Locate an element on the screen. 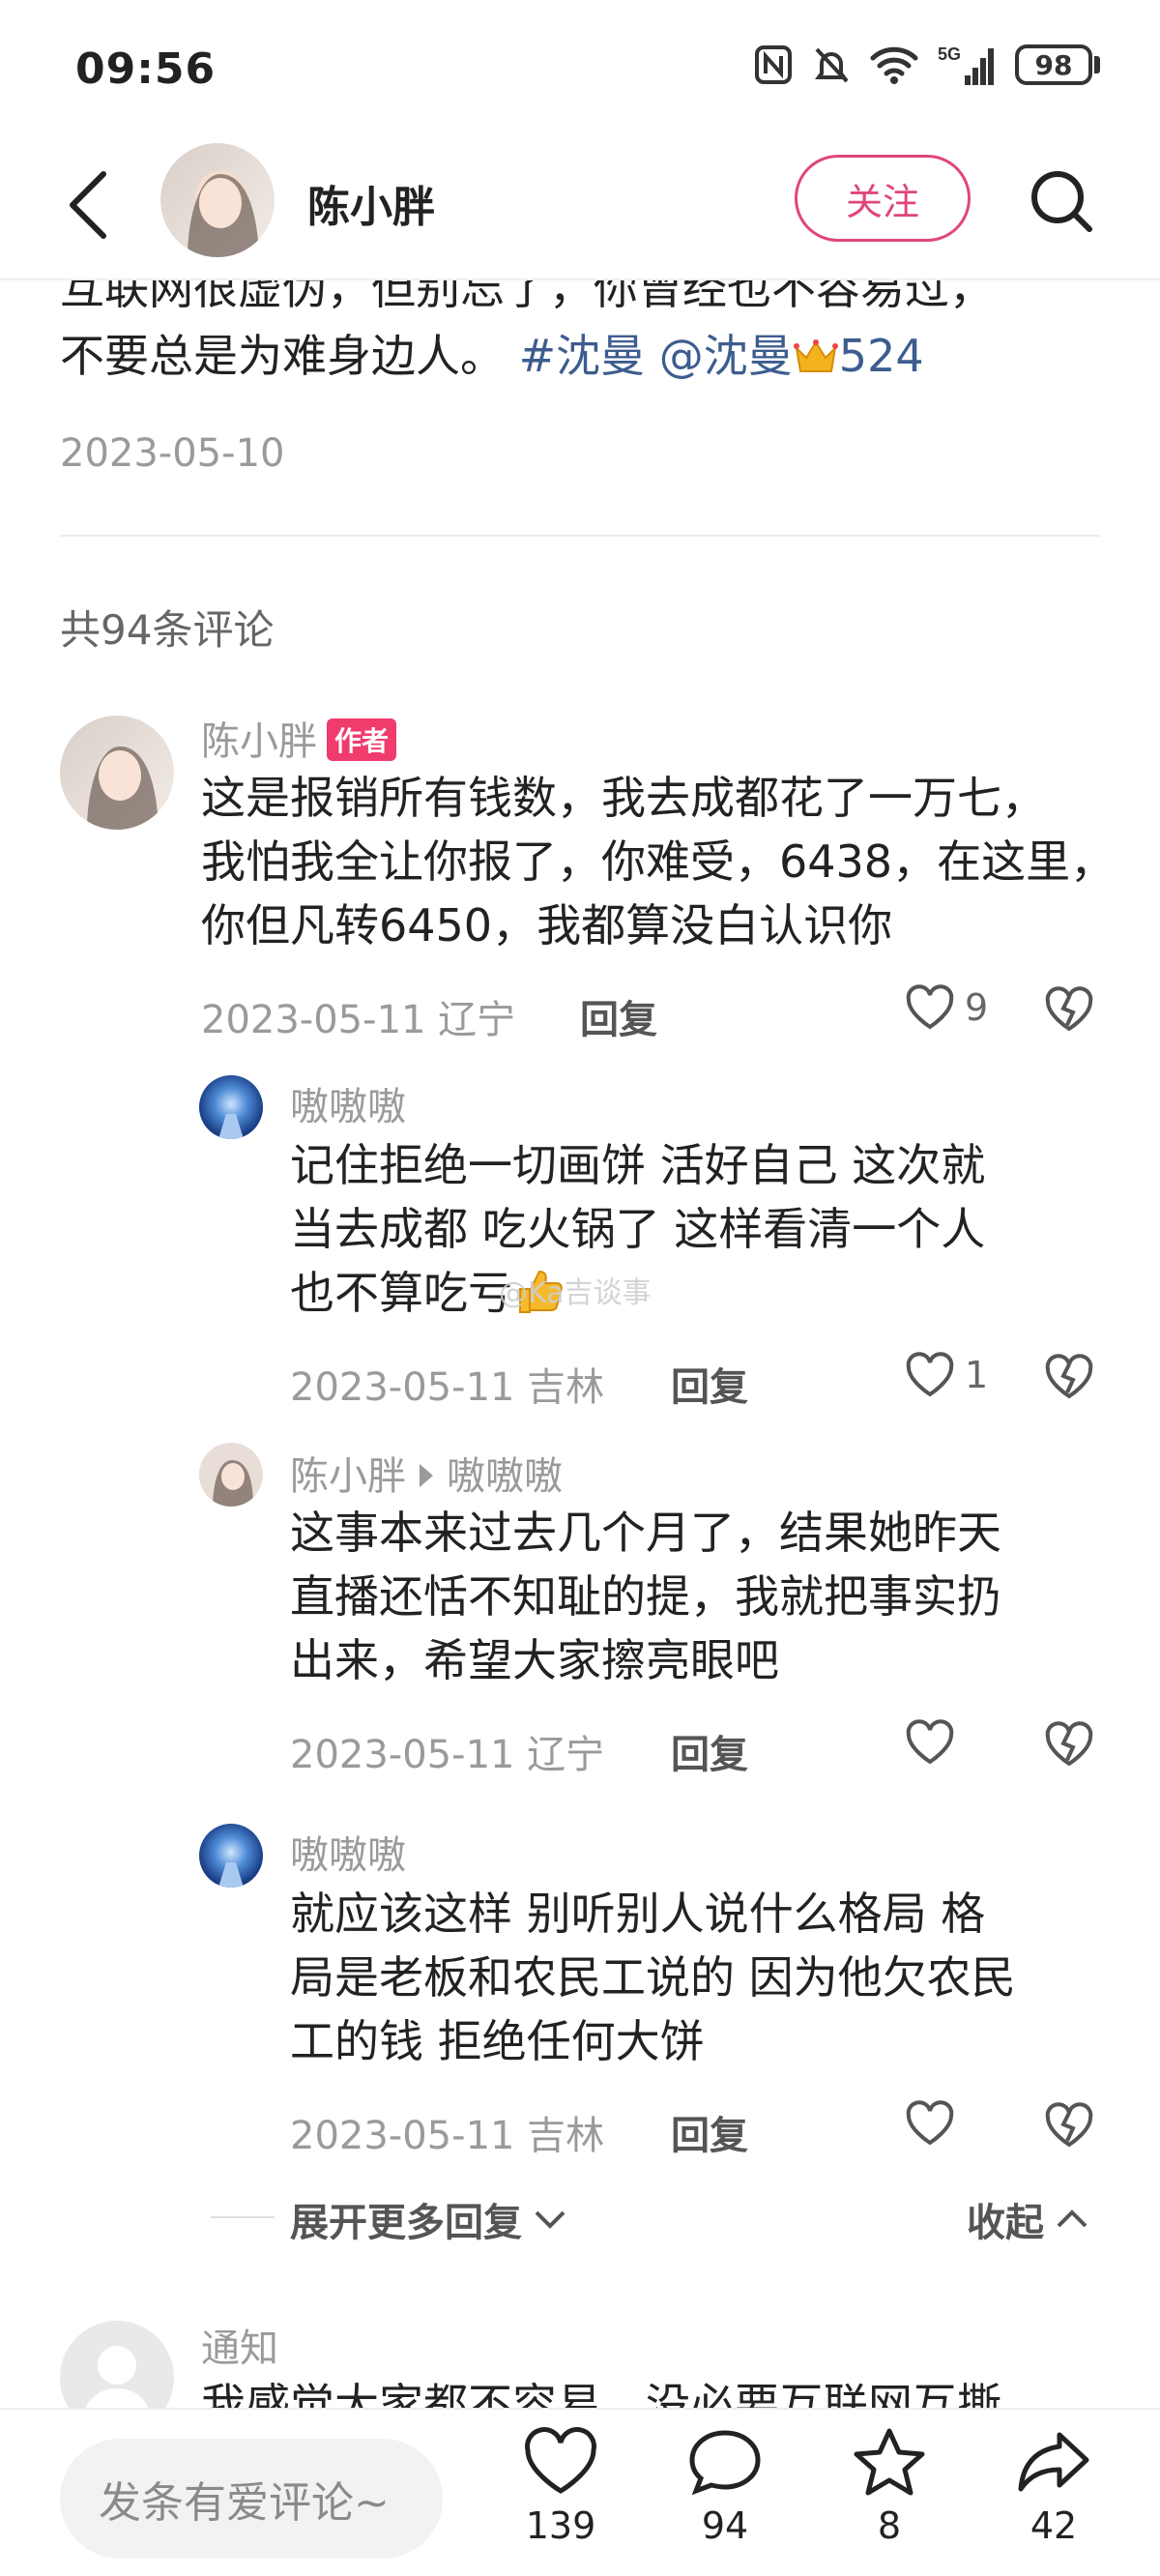 The height and width of the screenshot is (2576, 1160). like-button: 1 is located at coordinates (946, 1375).